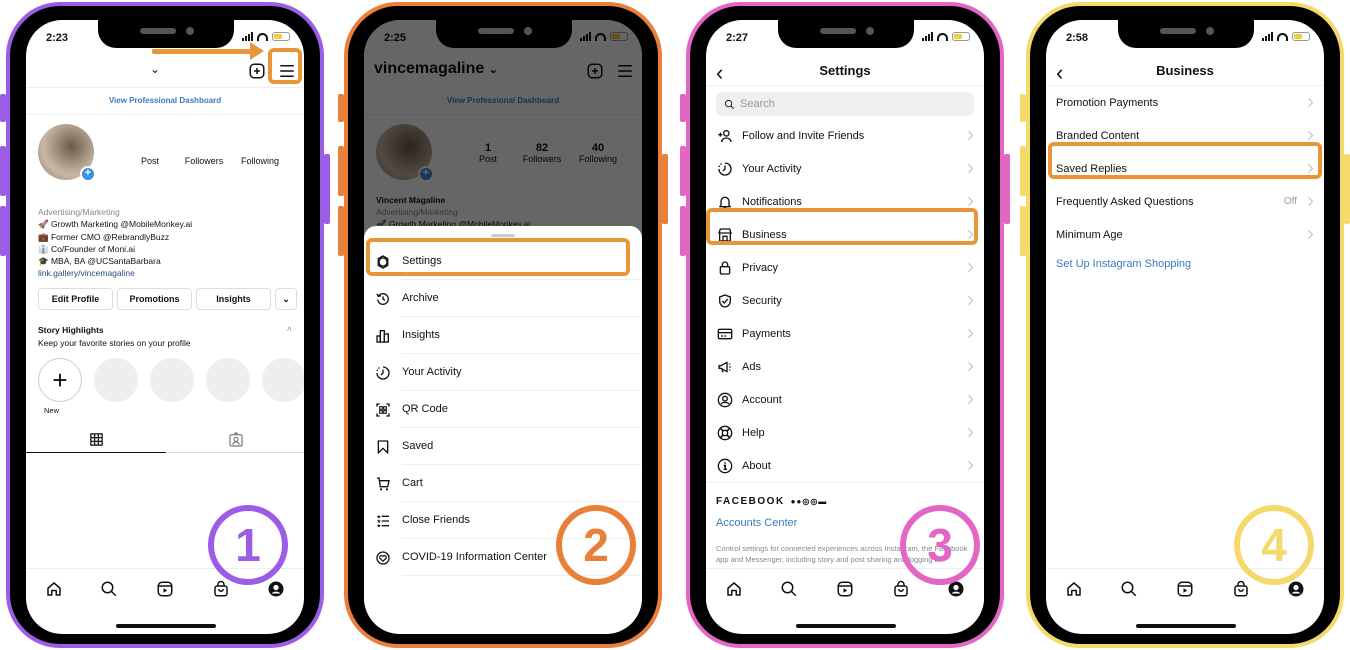  What do you see at coordinates (383, 299) in the screenshot?
I see `archive-icon` at bounding box center [383, 299].